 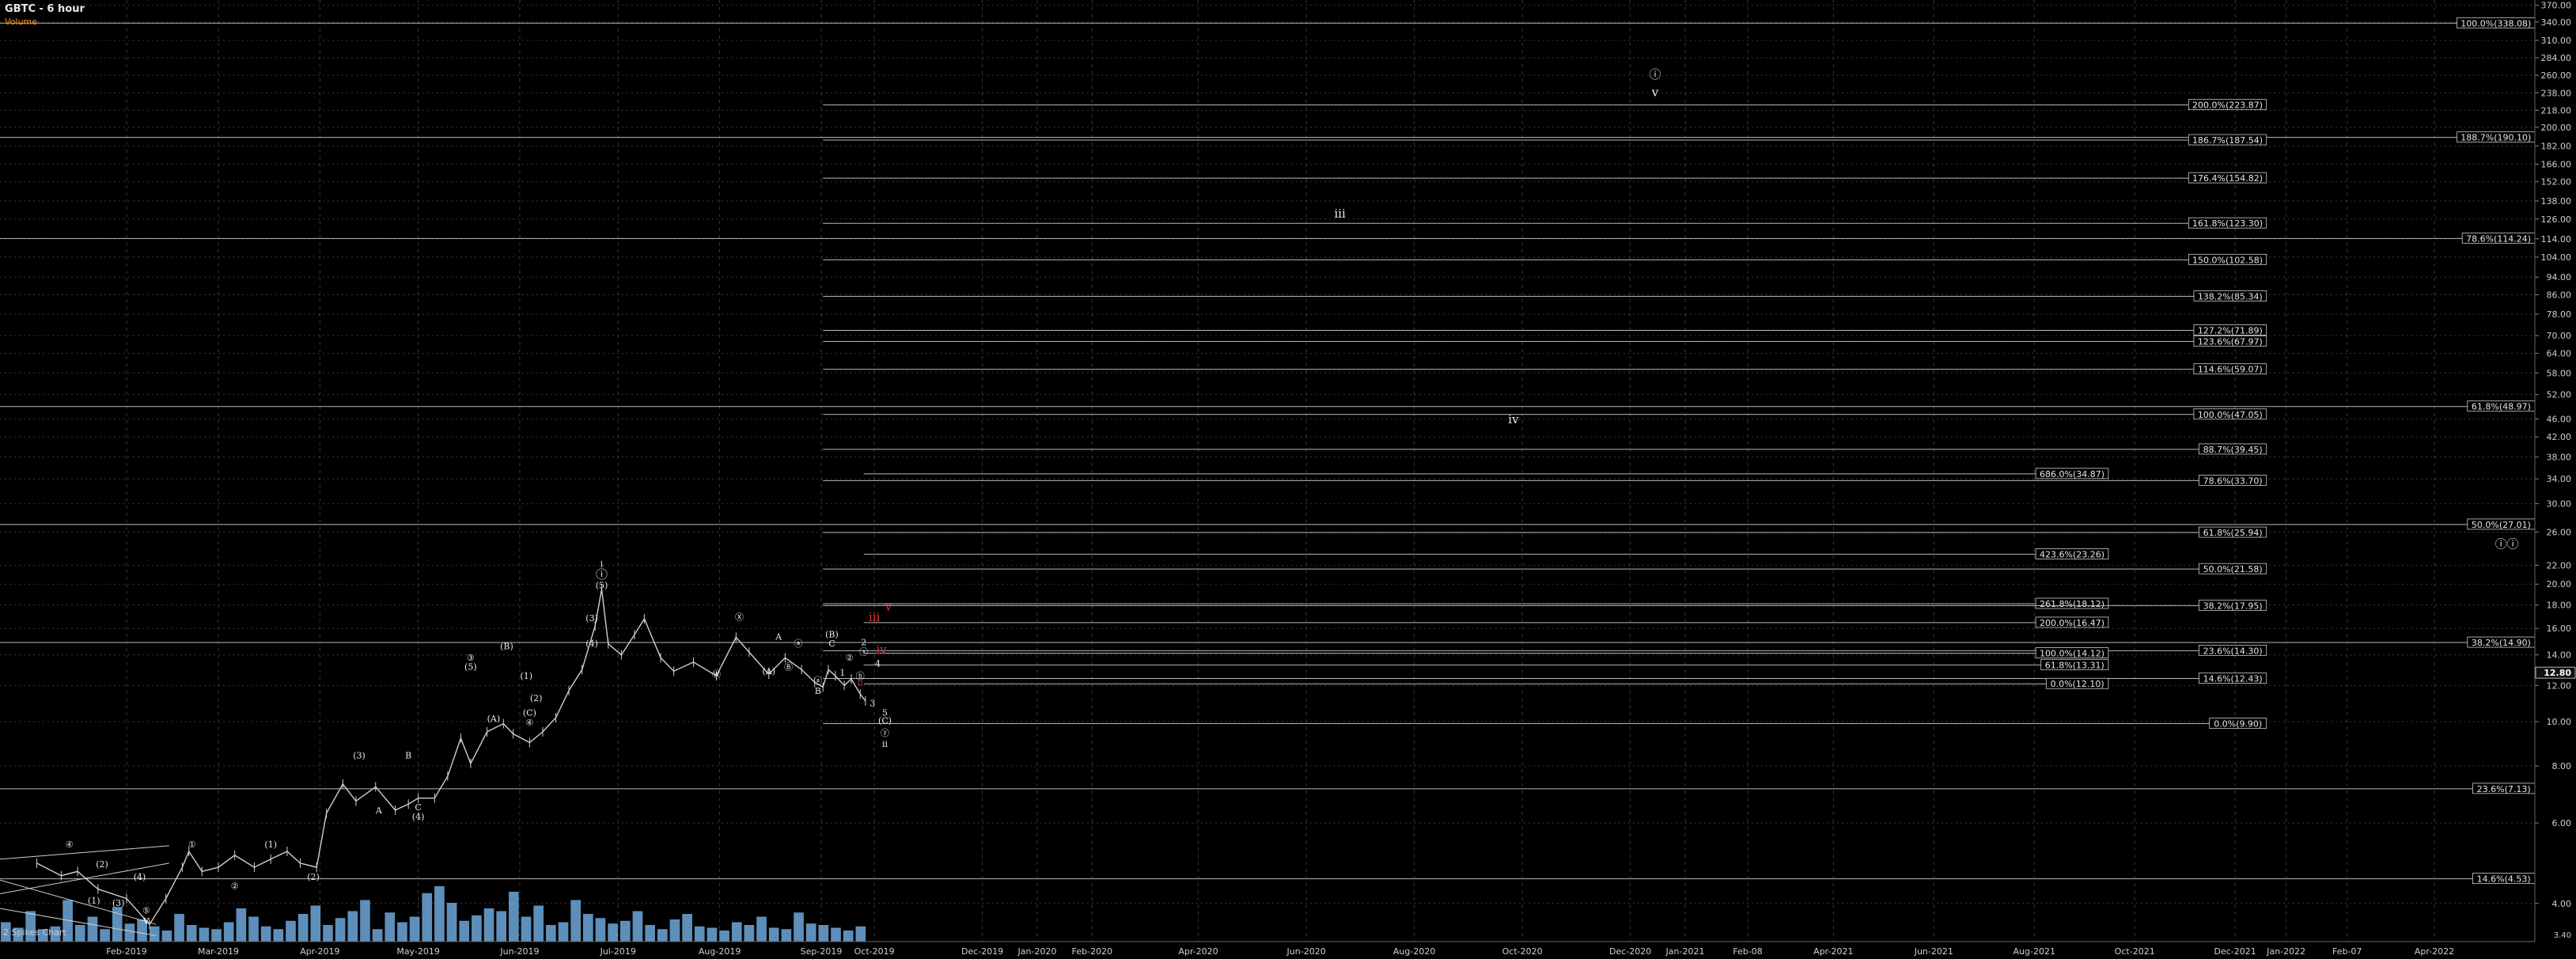 What do you see at coordinates (1037, 951) in the screenshot?
I see `x-tick-label: Jan-2020` at bounding box center [1037, 951].